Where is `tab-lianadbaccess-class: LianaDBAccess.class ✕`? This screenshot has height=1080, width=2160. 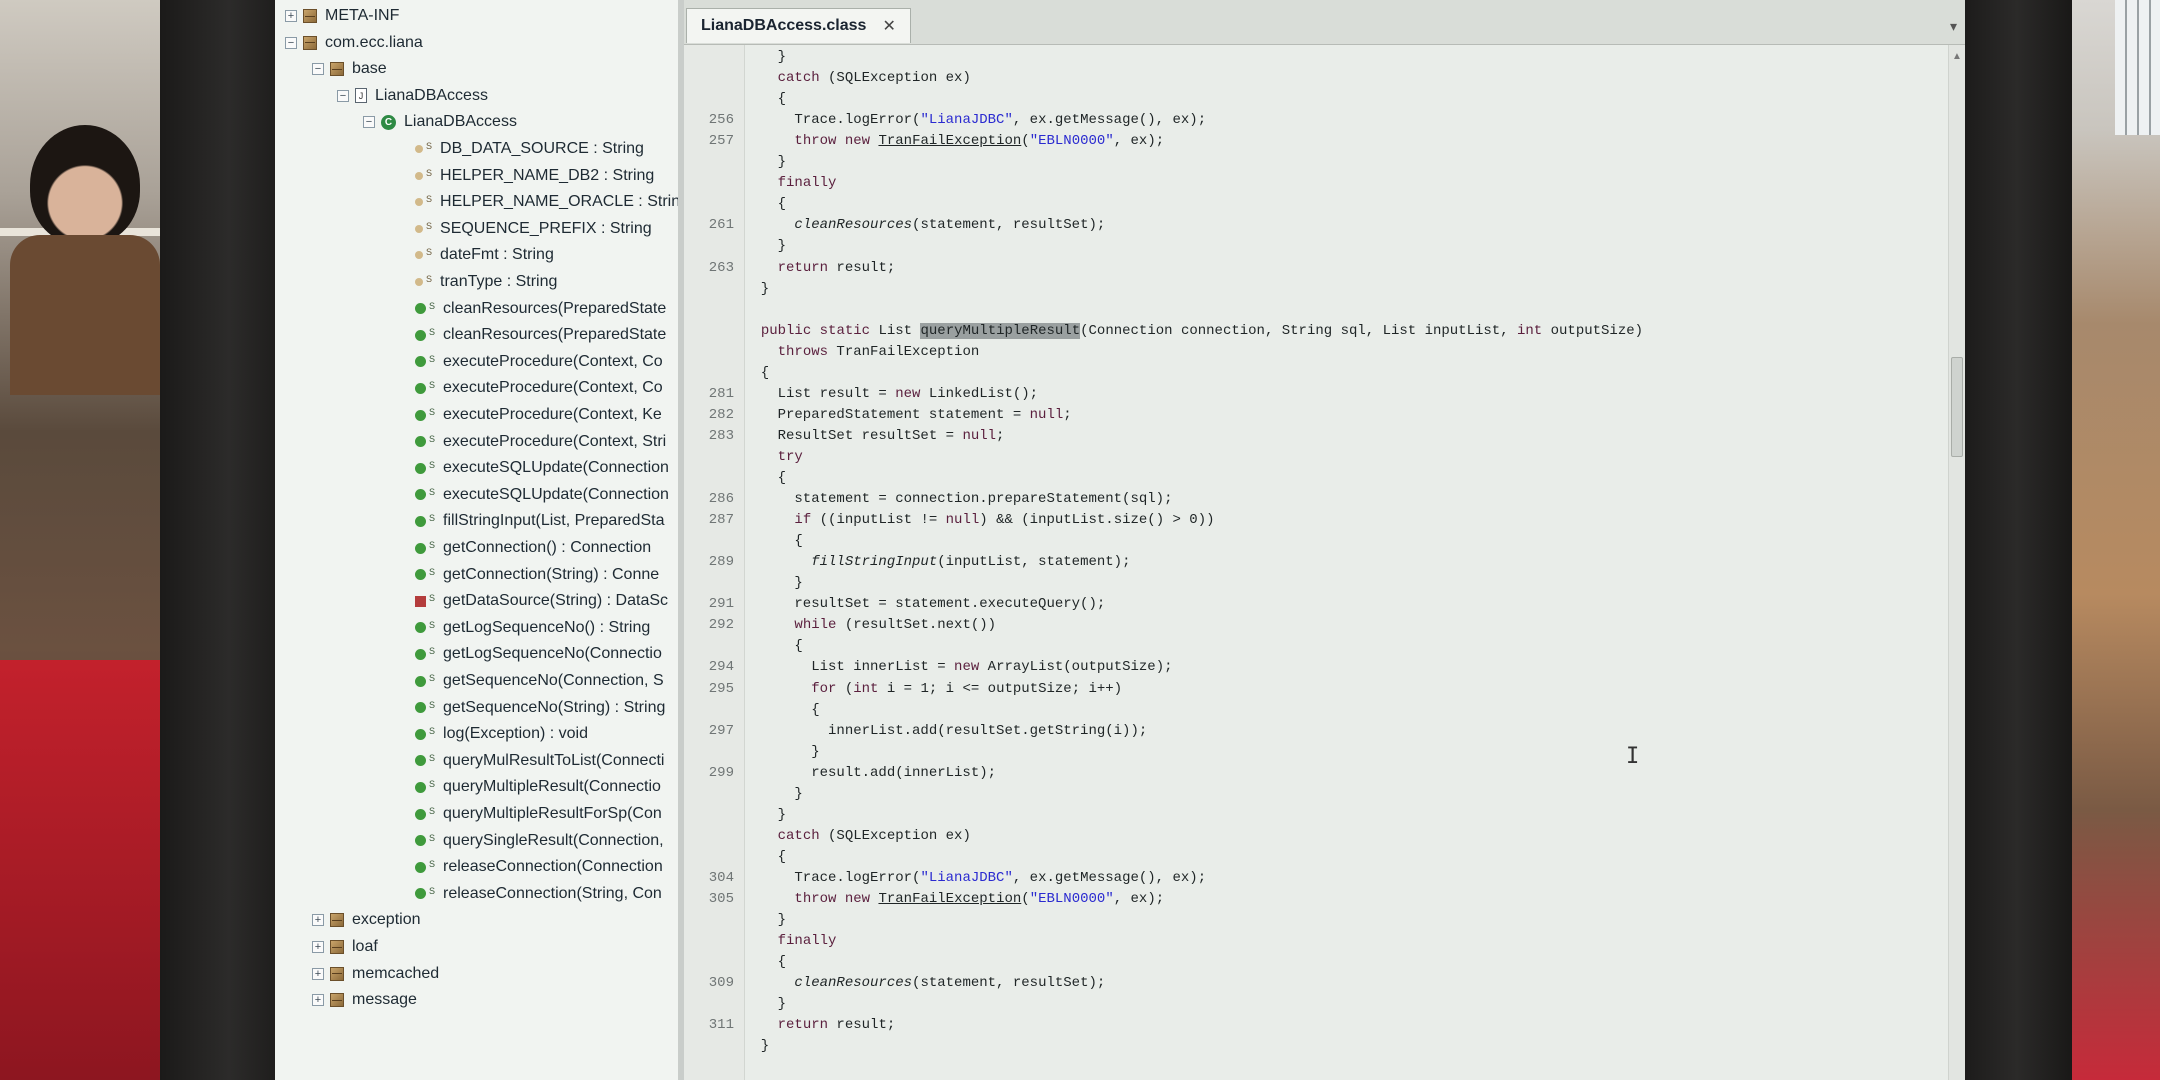
tab-lianadbaccess-class: LianaDBAccess.class ✕ is located at coordinates (798, 25).